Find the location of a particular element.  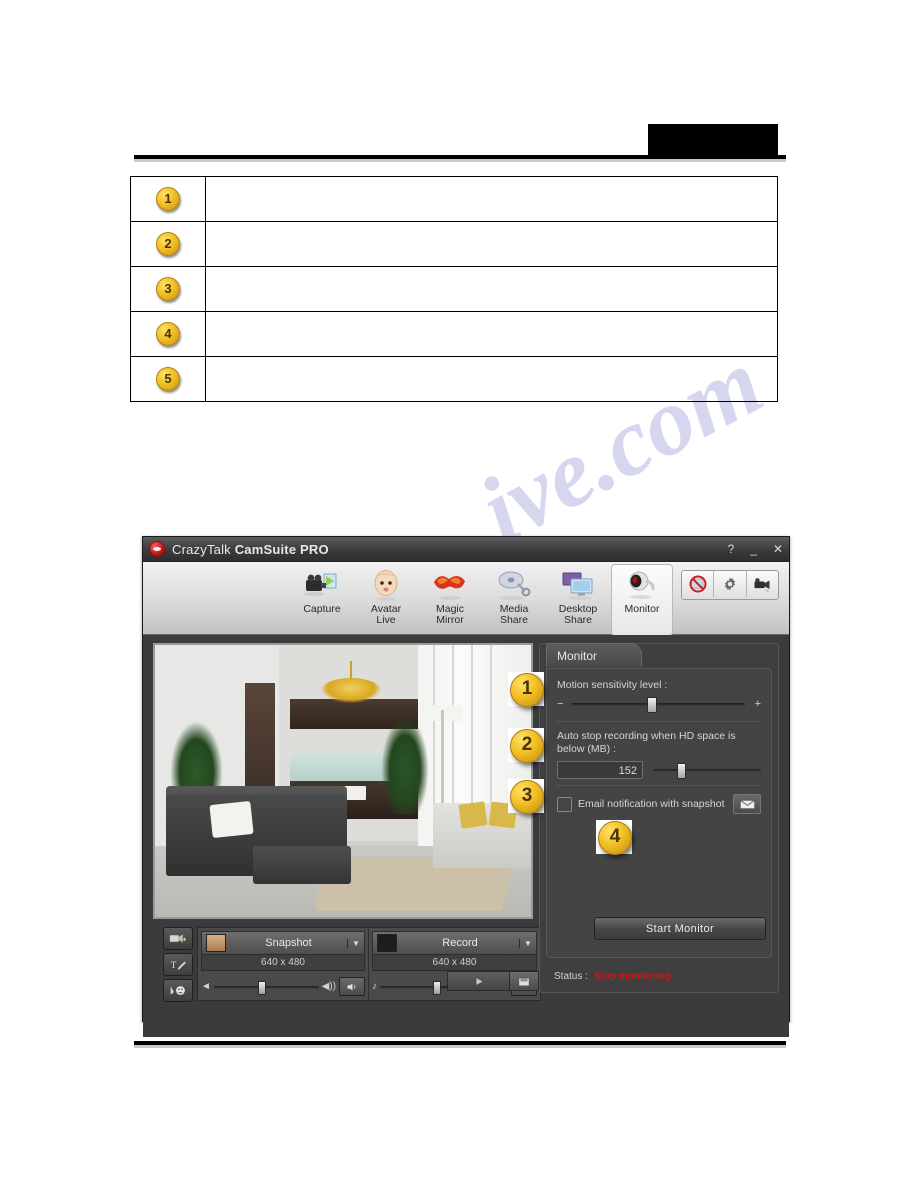

volume-slider-row: ◄ ◀)) is located at coordinates (283, 986).